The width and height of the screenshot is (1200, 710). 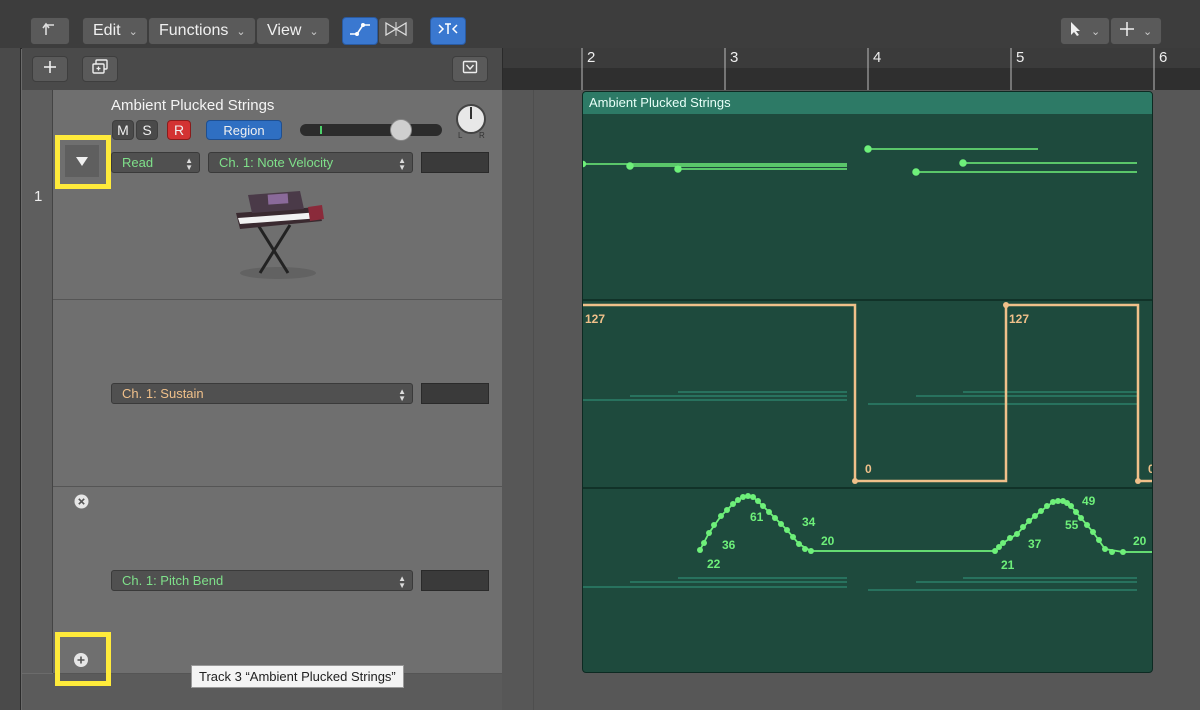 What do you see at coordinates (192, 105) in the screenshot?
I see `track-name: Ambient Plucked Strings` at bounding box center [192, 105].